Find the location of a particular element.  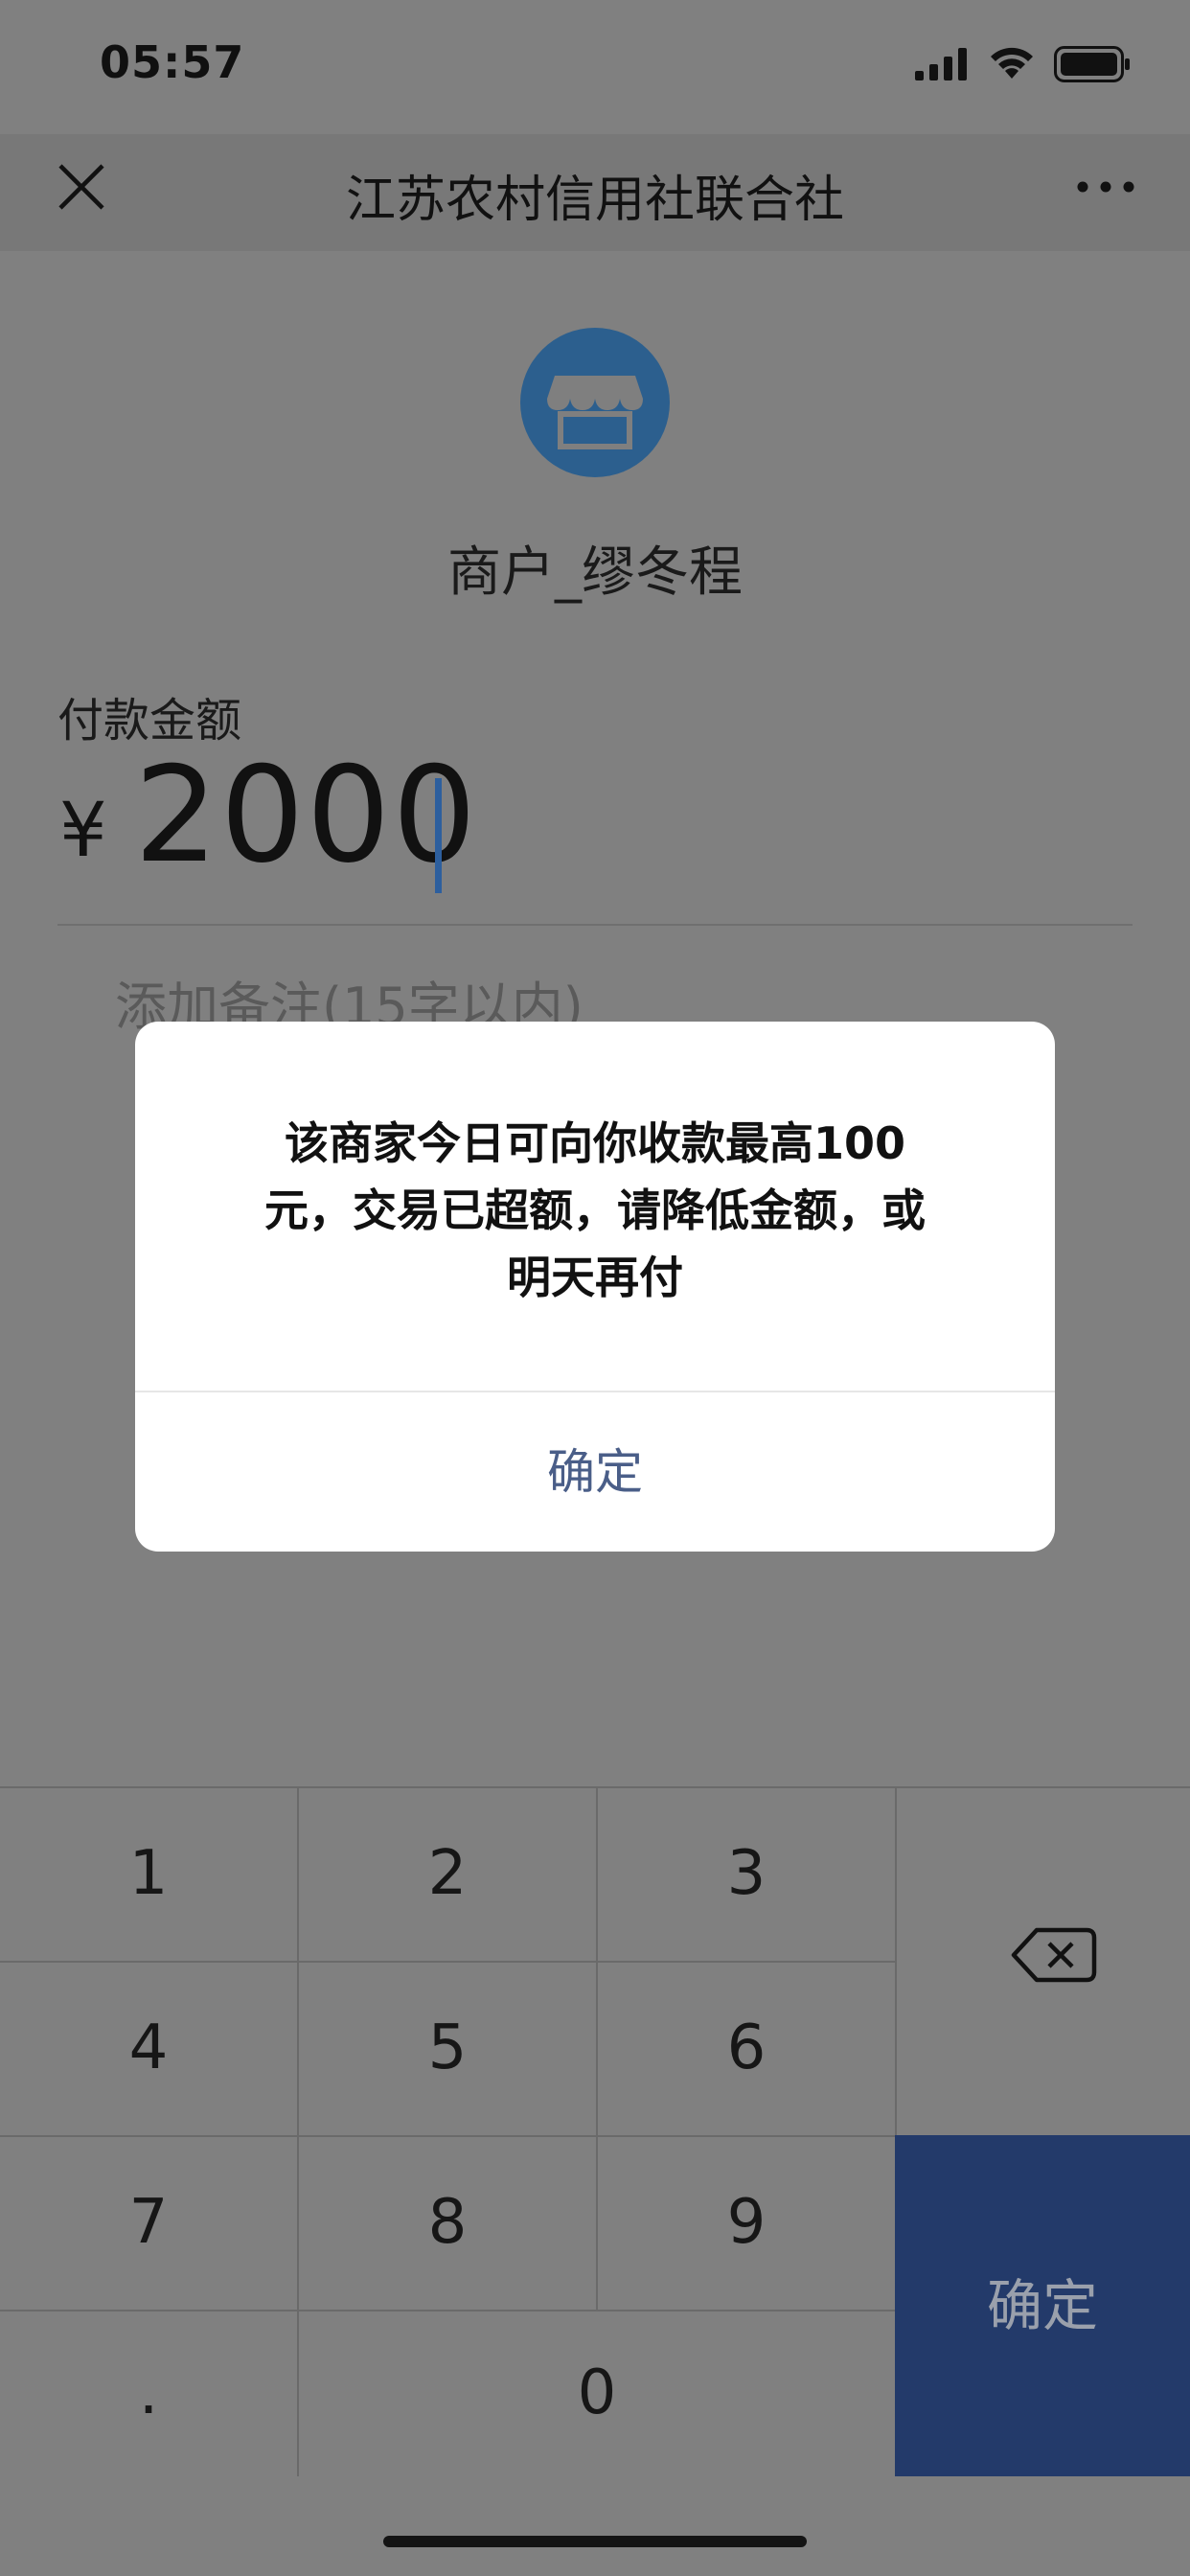

more-button is located at coordinates (1106, 186).